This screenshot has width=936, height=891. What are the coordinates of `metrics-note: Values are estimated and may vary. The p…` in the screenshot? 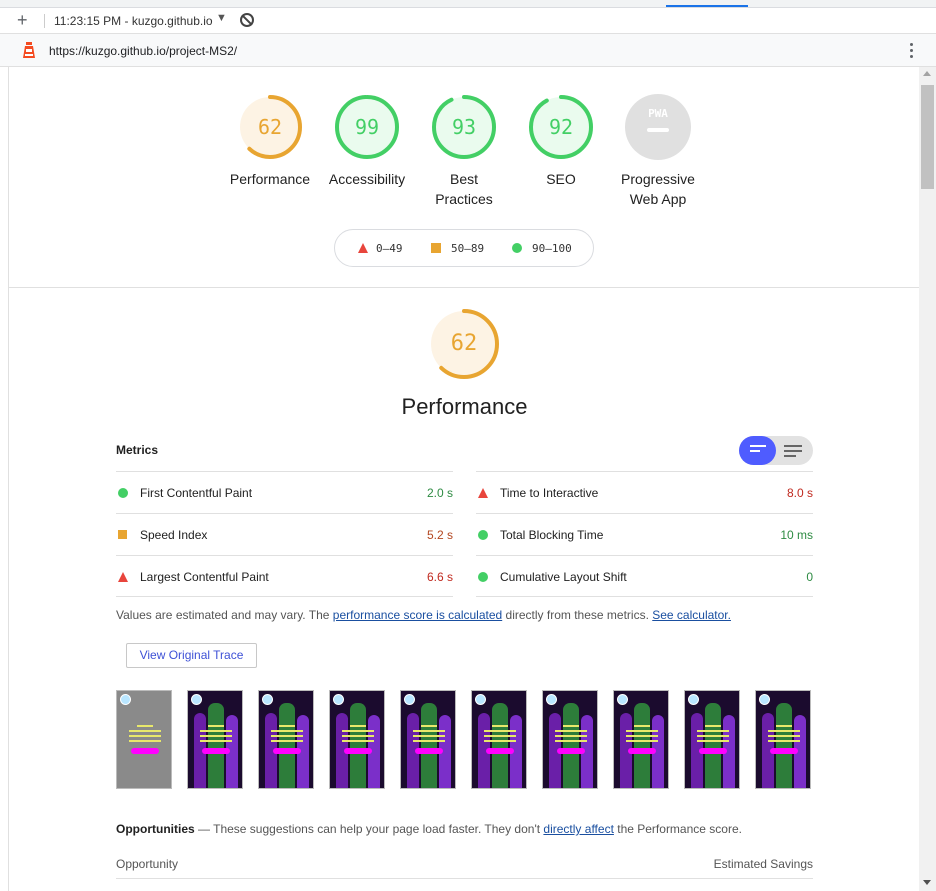 It's located at (423, 615).